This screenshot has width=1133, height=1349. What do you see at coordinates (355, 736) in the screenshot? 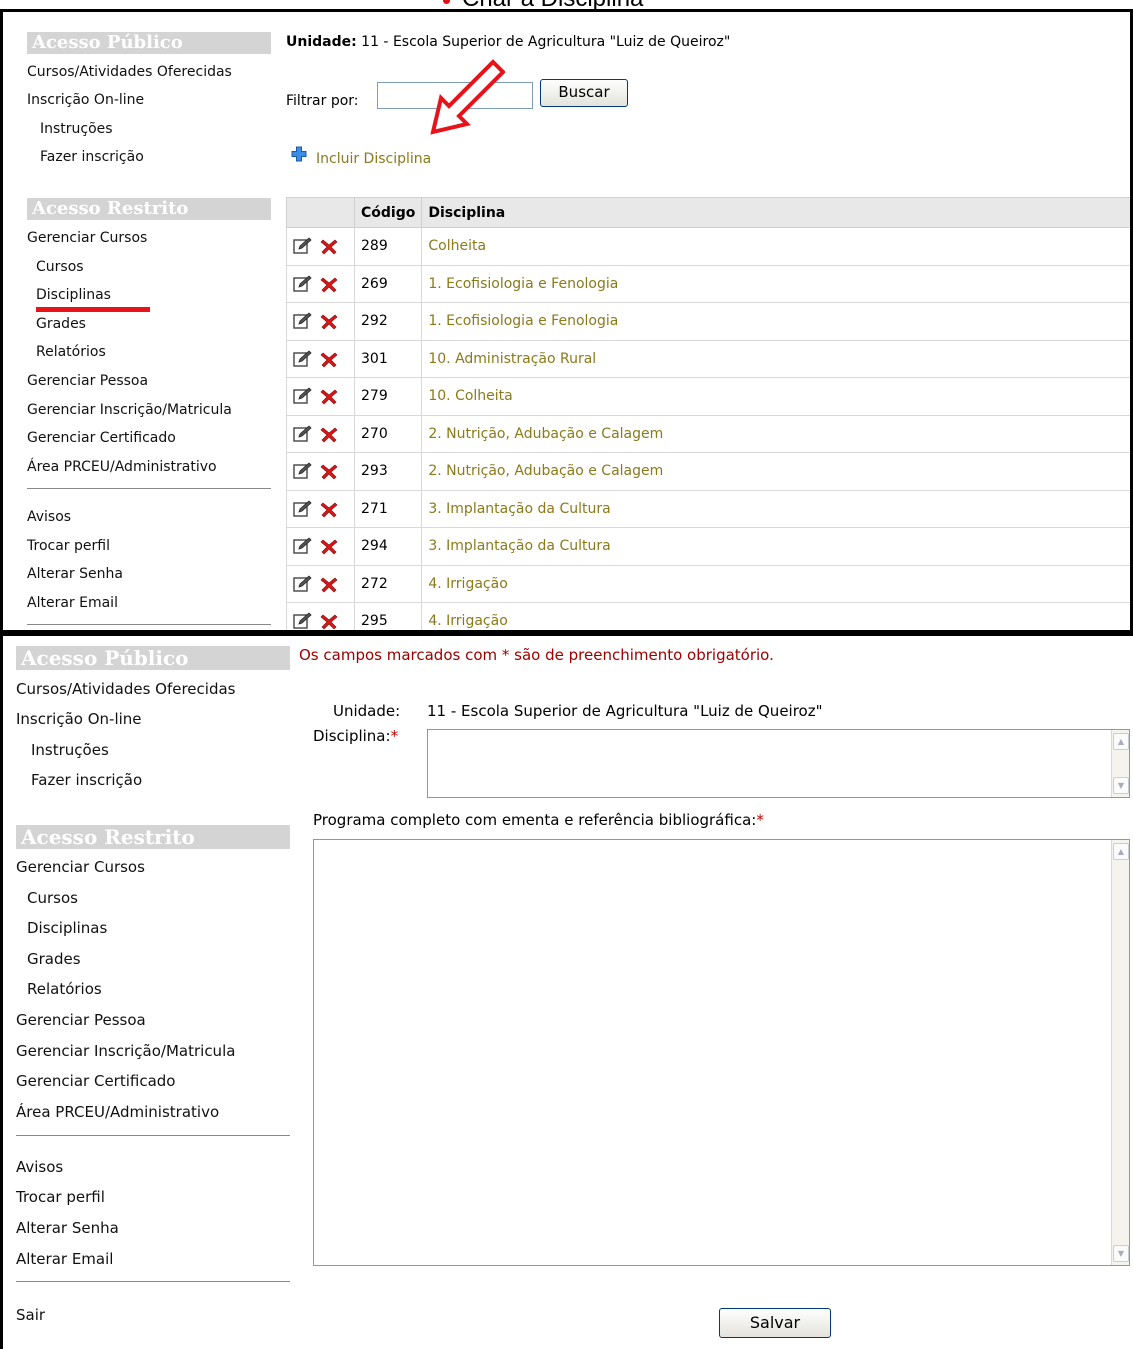
I see `discipline-label: Disciplina:*` at bounding box center [355, 736].